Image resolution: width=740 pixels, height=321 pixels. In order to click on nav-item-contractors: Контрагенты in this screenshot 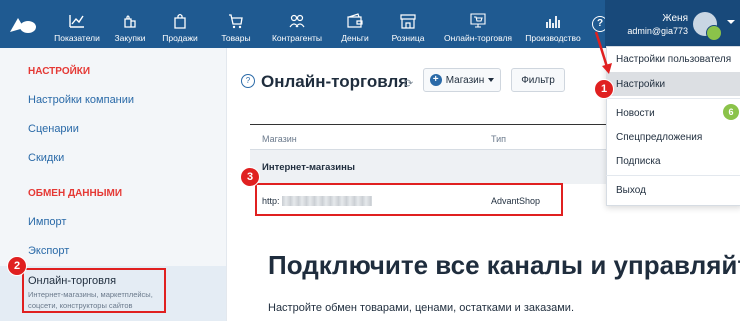, I will do `click(297, 24)`.